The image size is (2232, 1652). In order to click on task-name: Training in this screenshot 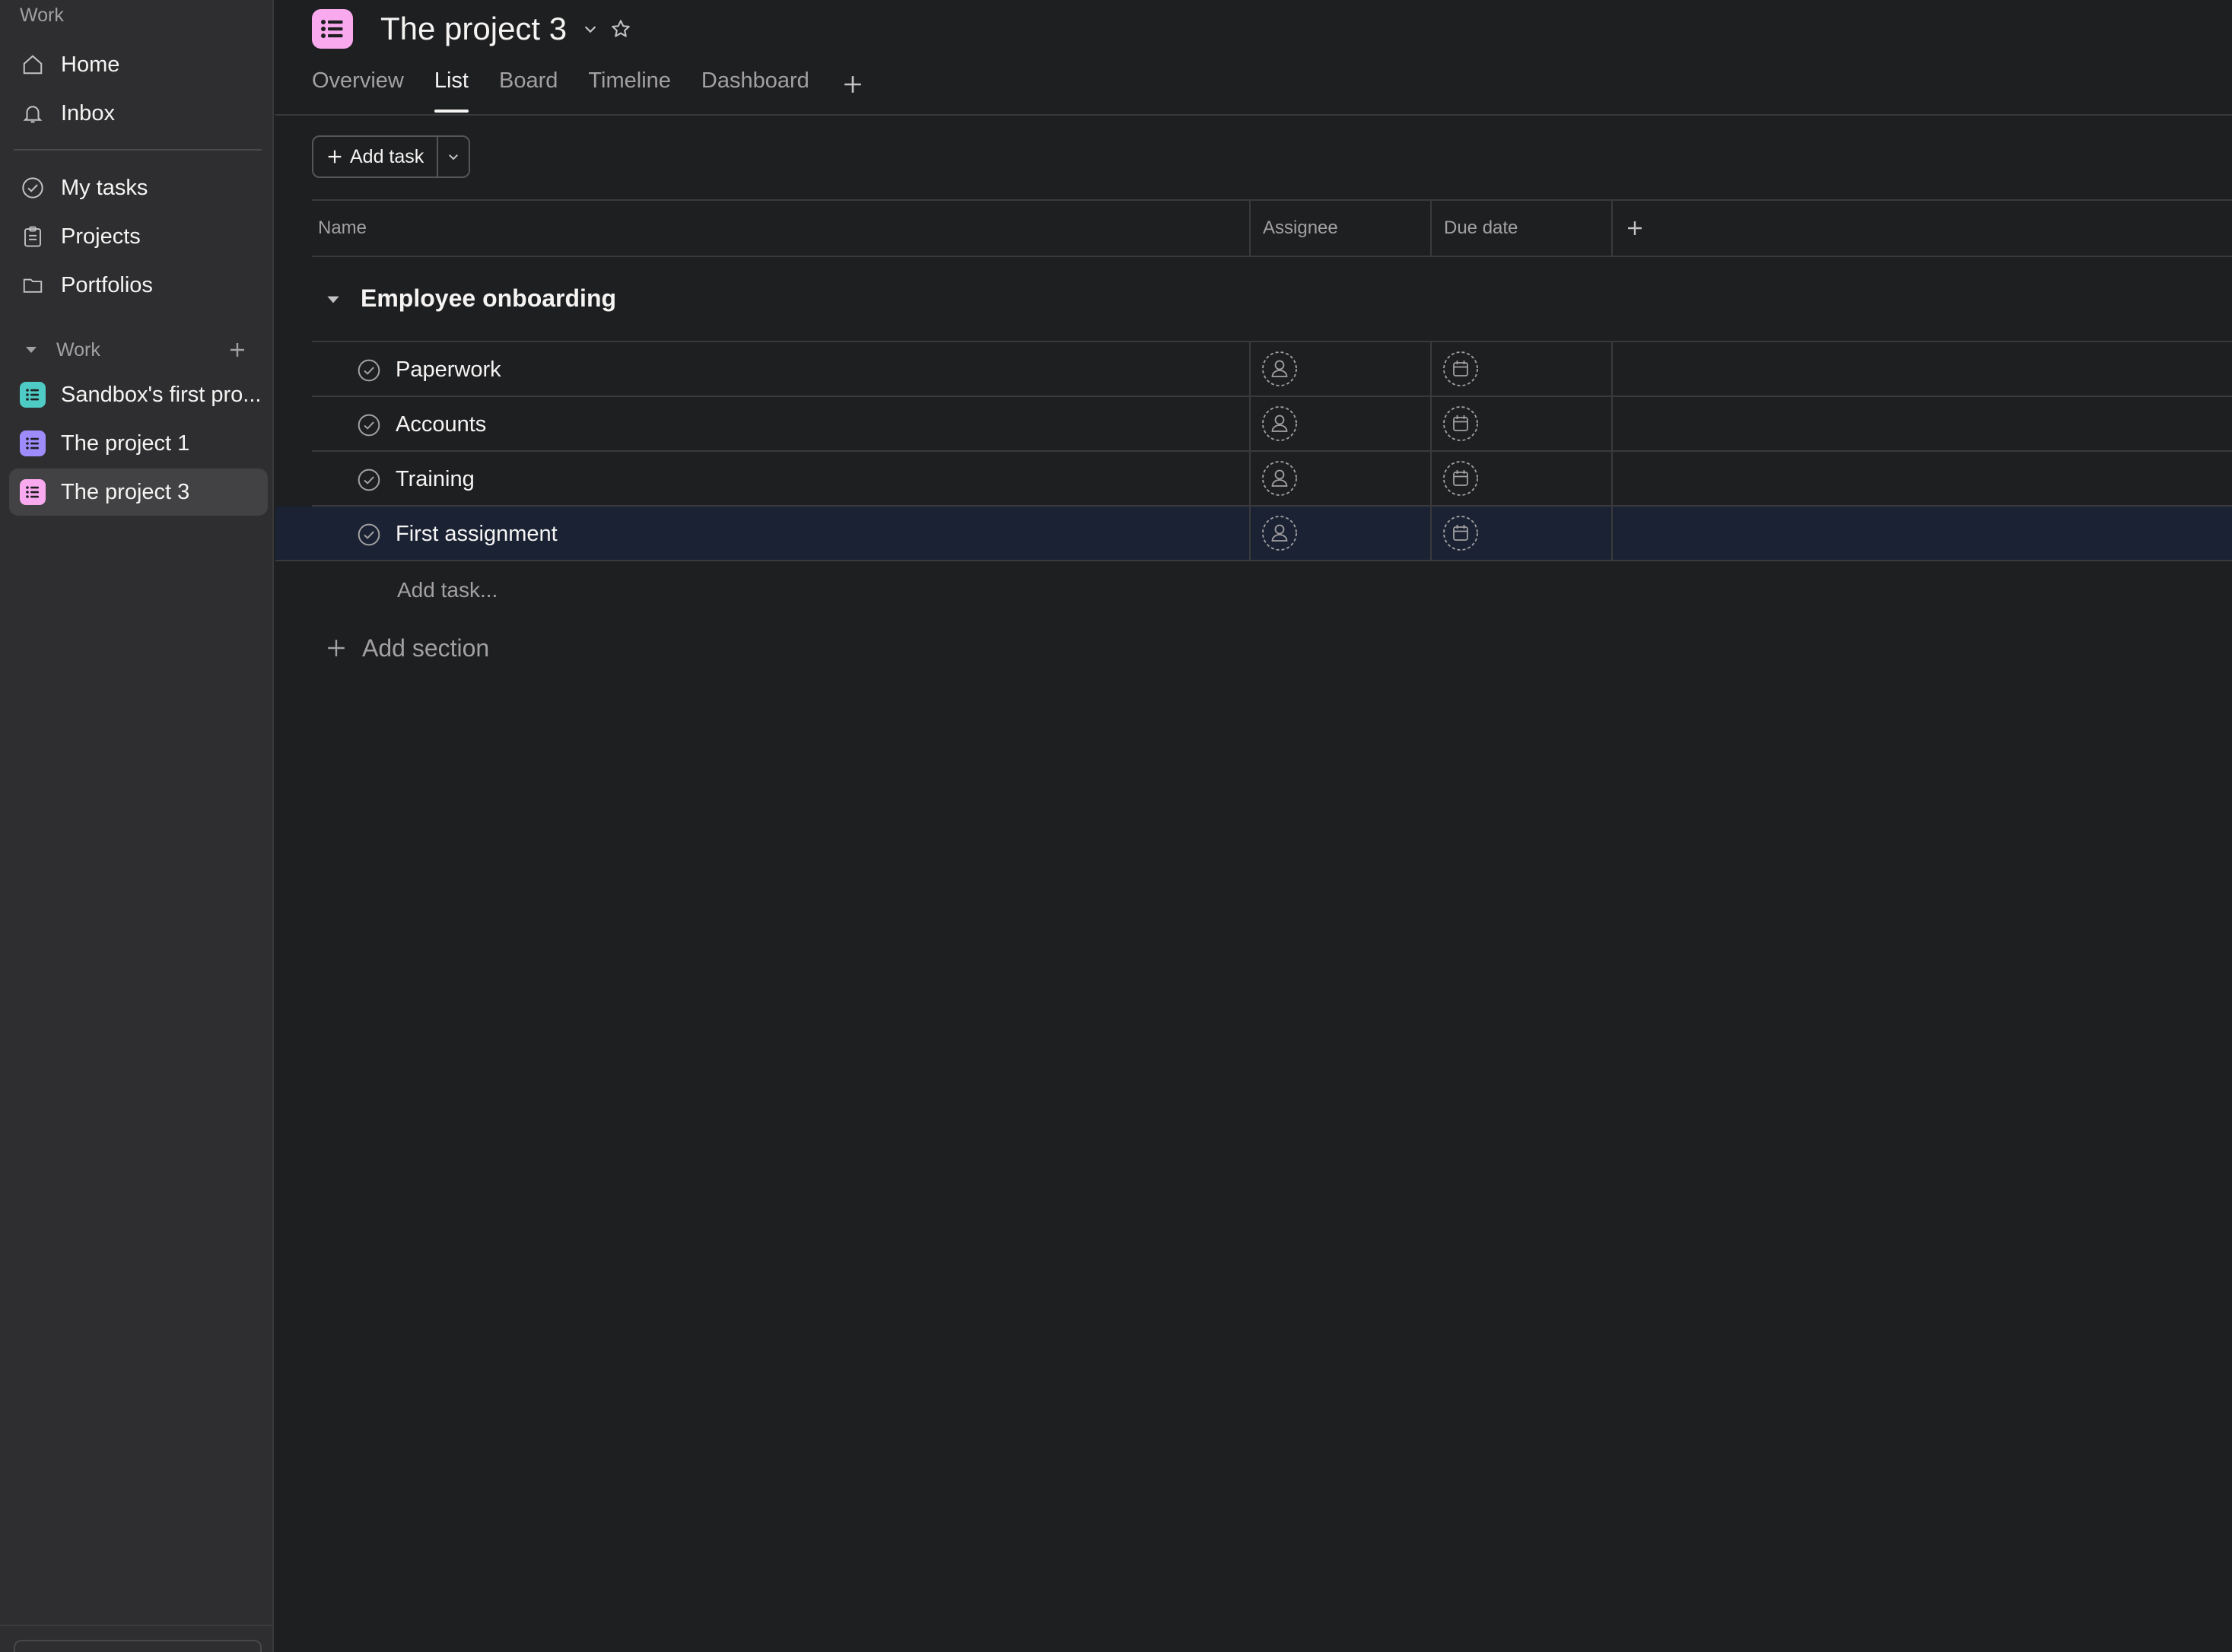, I will do `click(436, 479)`.